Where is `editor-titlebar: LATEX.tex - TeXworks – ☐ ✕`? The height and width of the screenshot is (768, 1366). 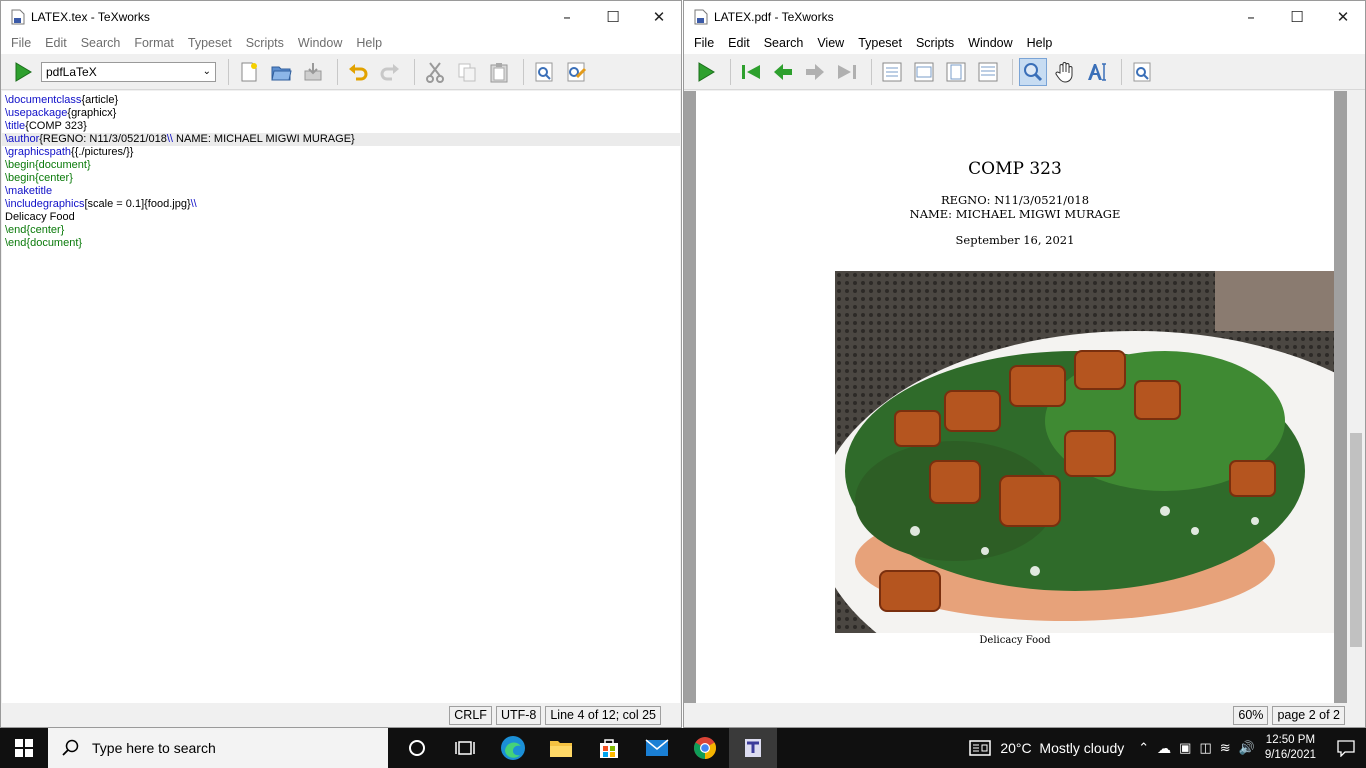
editor-titlebar: LATEX.tex - TeXworks – ☐ ✕ is located at coordinates (341, 16).